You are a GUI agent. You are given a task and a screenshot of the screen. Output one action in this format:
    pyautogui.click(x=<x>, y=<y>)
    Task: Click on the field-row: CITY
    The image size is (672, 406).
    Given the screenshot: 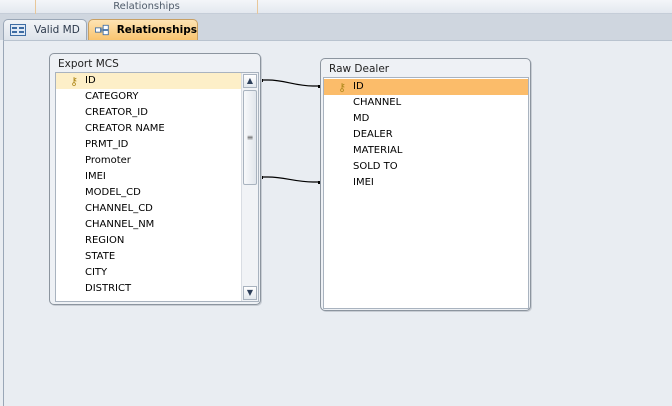 What is the action you would take?
    pyautogui.click(x=157, y=273)
    